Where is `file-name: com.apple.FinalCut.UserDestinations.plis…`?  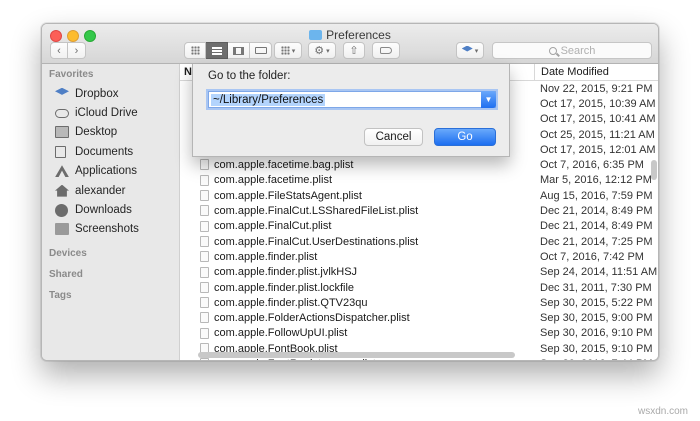 file-name: com.apple.FinalCut.UserDestinations.plis… is located at coordinates (316, 241).